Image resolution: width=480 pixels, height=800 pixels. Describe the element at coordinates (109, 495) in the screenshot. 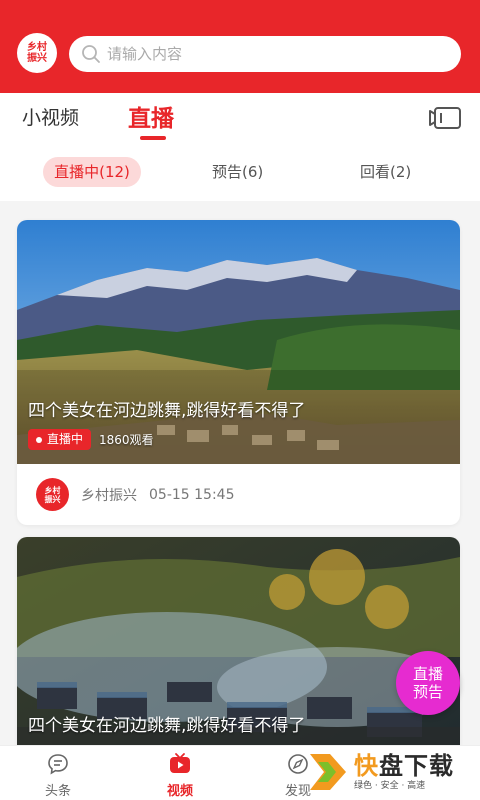

I see `author-name: 乡村振兴` at that location.